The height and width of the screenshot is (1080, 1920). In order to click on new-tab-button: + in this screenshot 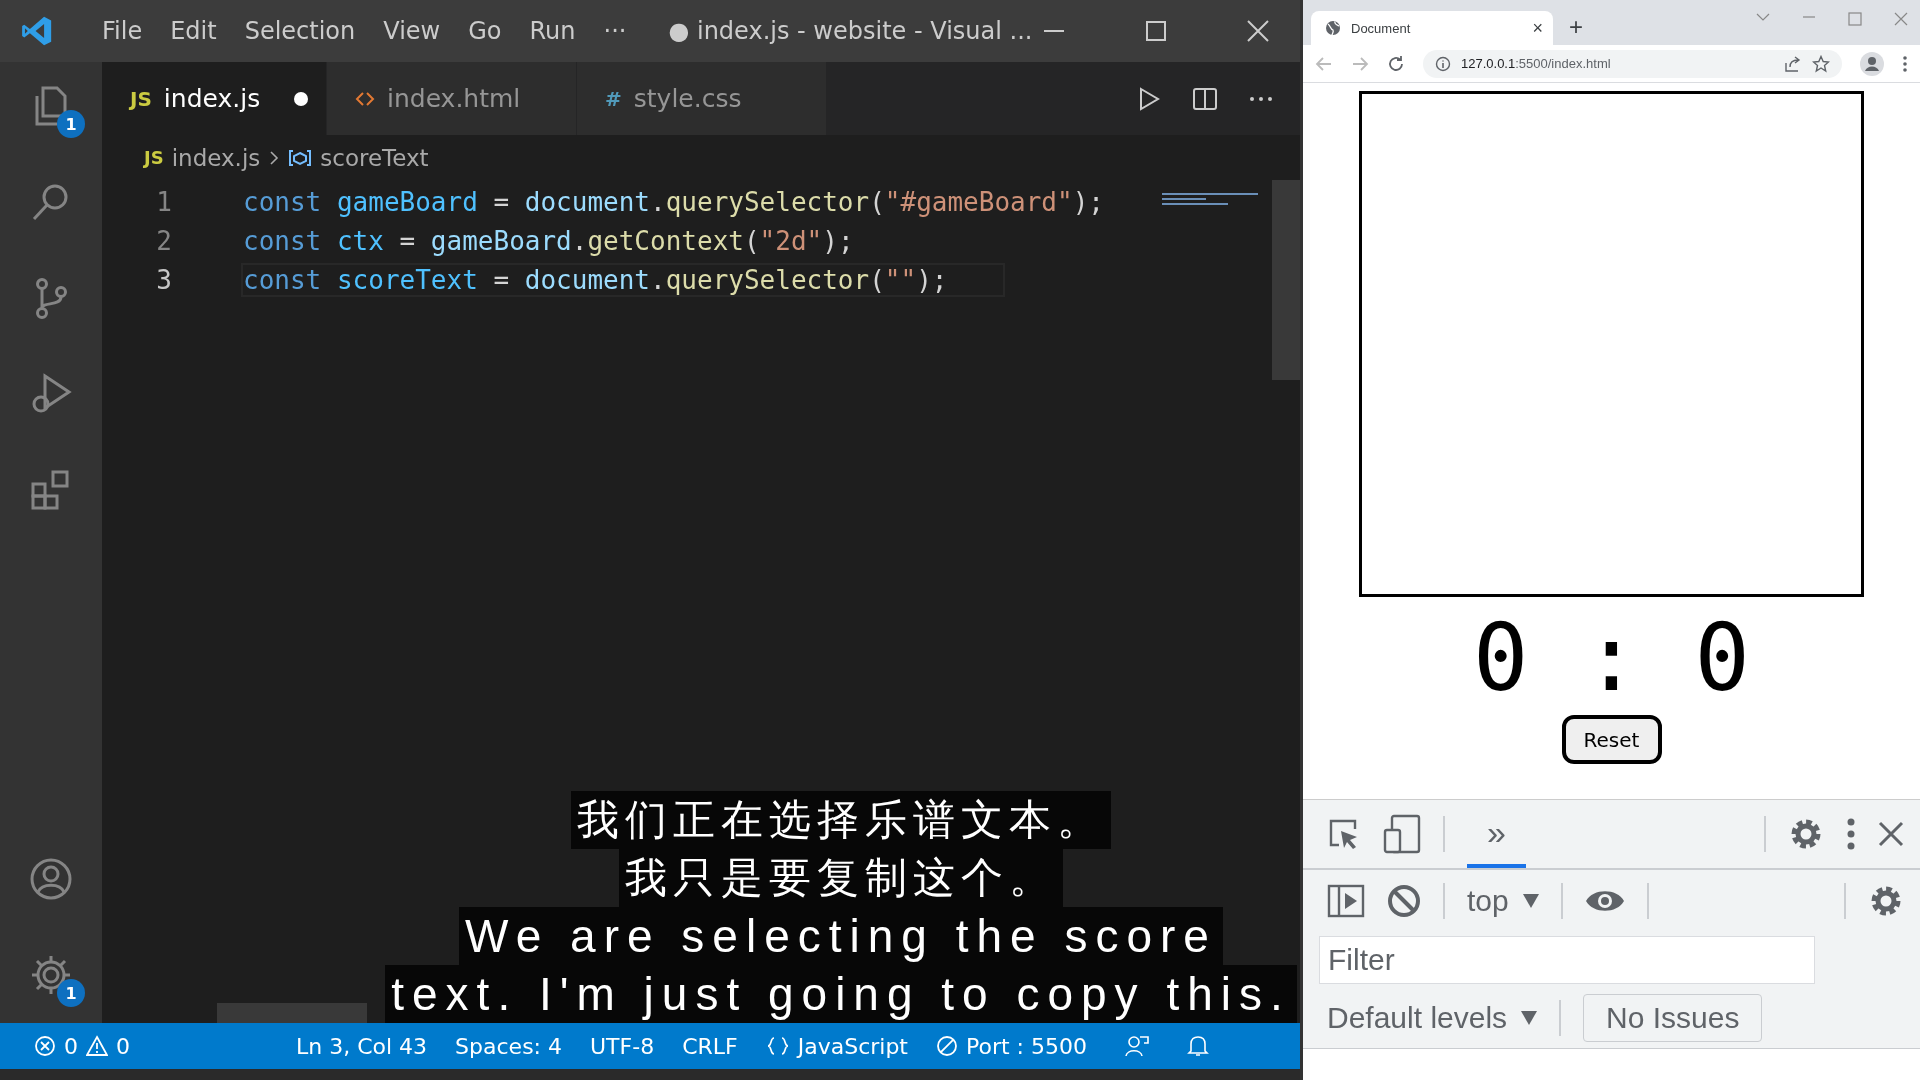, I will do `click(1576, 27)`.